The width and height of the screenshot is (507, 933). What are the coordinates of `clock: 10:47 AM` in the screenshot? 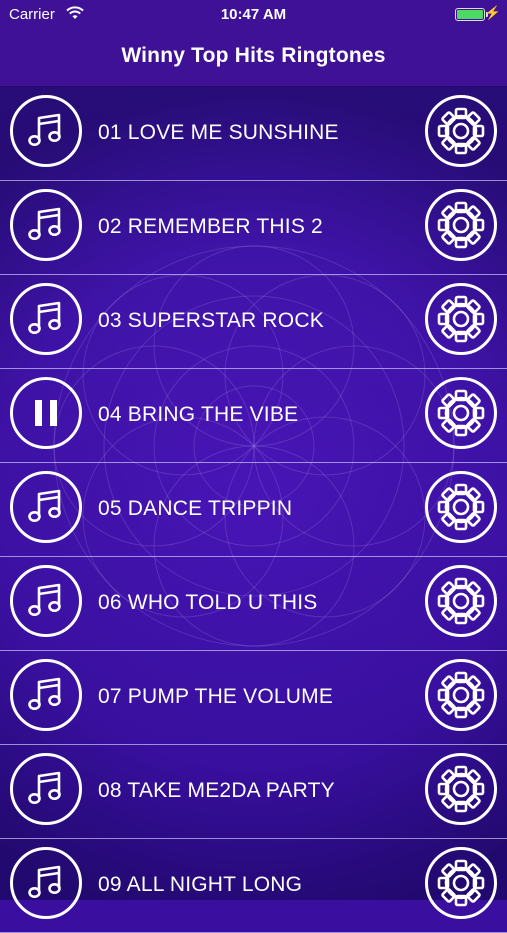 It's located at (253, 14).